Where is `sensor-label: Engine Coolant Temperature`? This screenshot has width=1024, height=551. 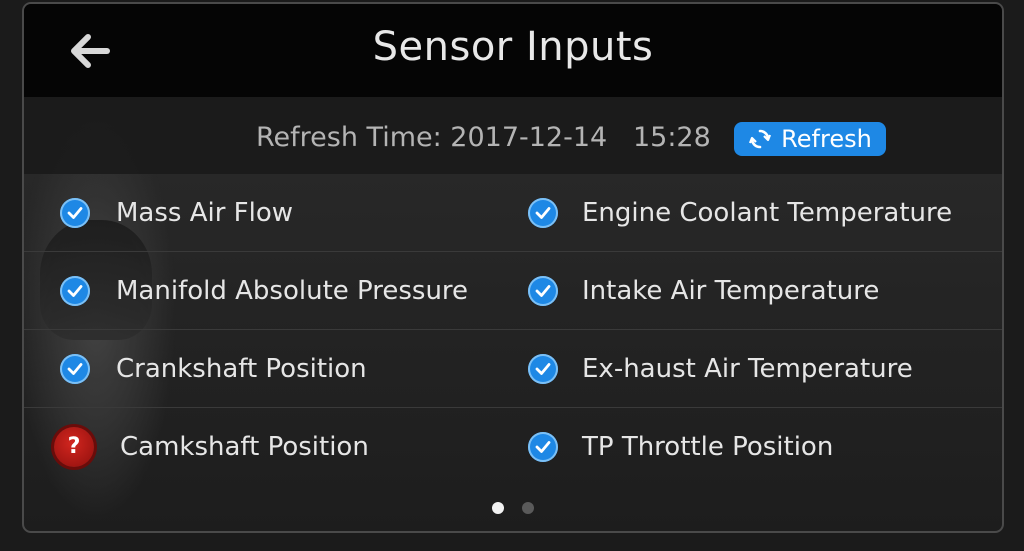 sensor-label: Engine Coolant Temperature is located at coordinates (767, 212).